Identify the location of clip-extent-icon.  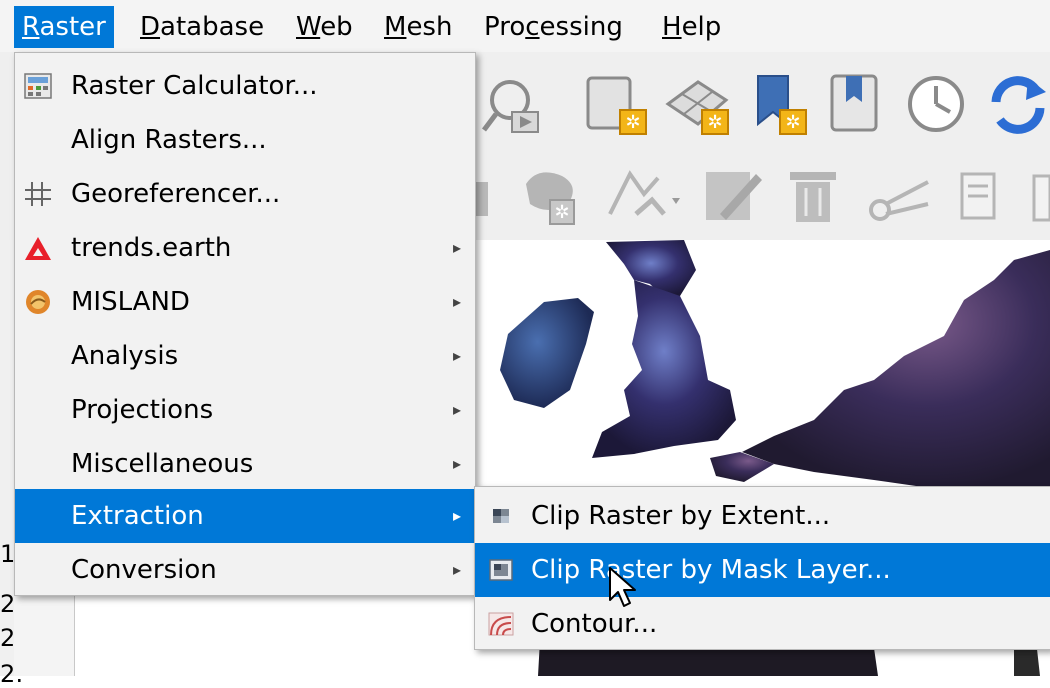
(501, 516).